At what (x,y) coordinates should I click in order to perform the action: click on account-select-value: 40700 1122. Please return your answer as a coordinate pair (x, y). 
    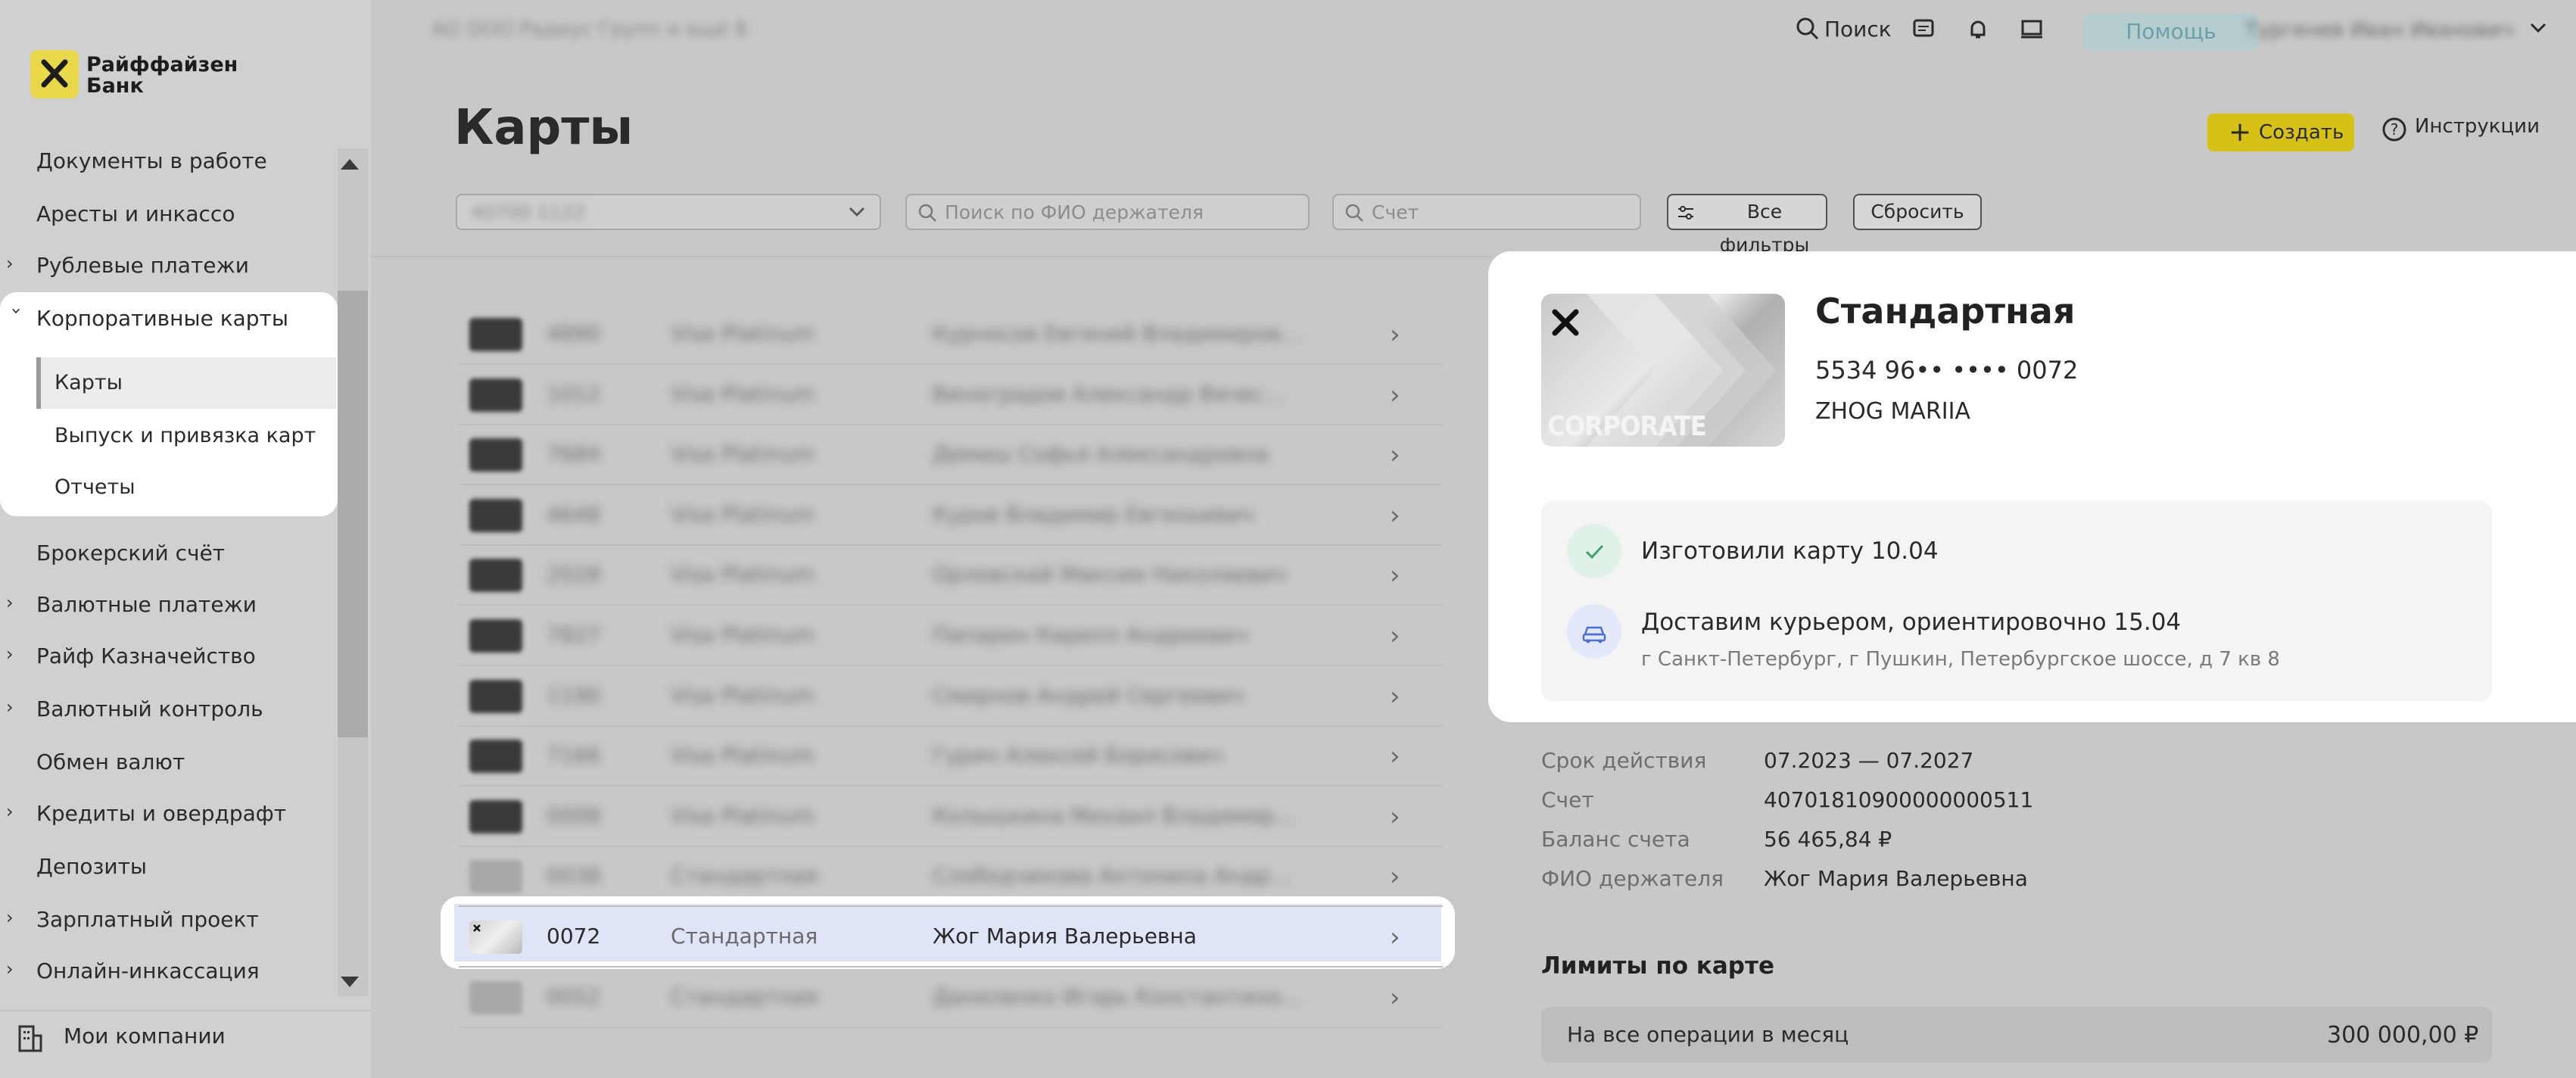
    Looking at the image, I should click on (528, 212).